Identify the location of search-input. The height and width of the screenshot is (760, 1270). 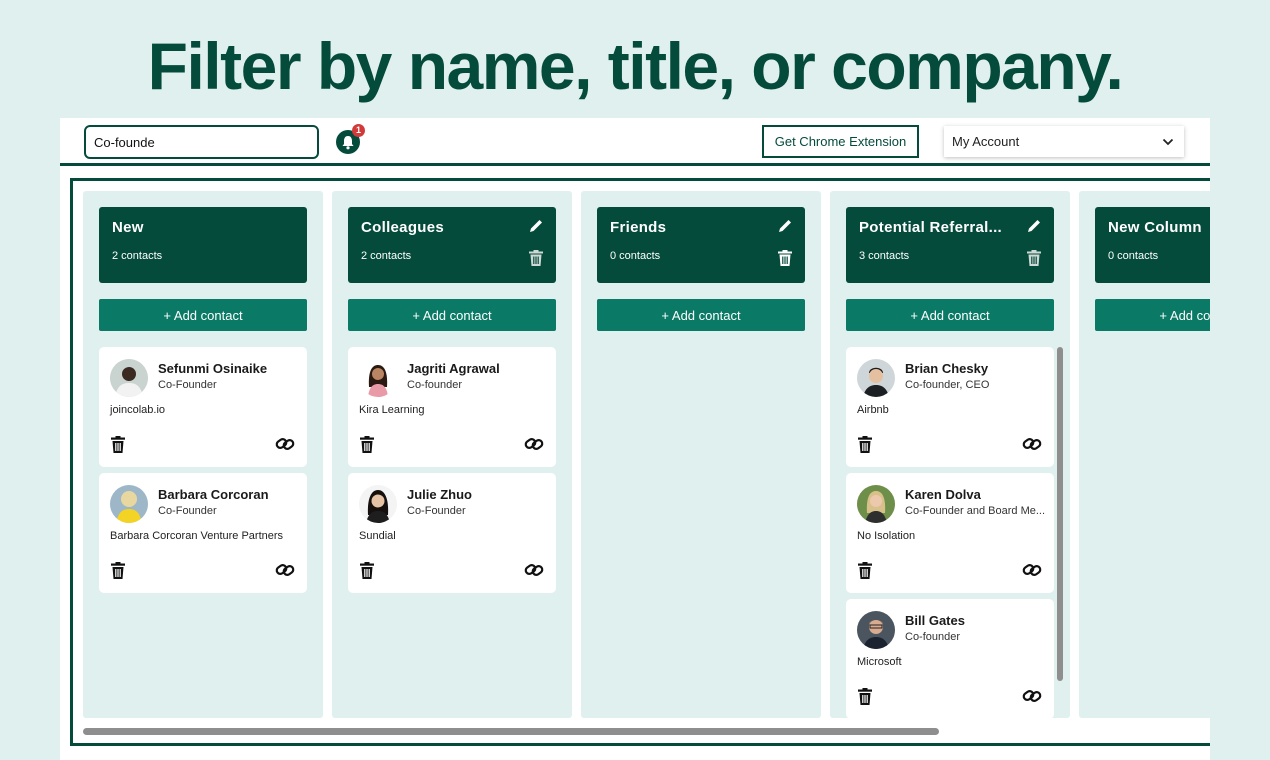
(201, 142).